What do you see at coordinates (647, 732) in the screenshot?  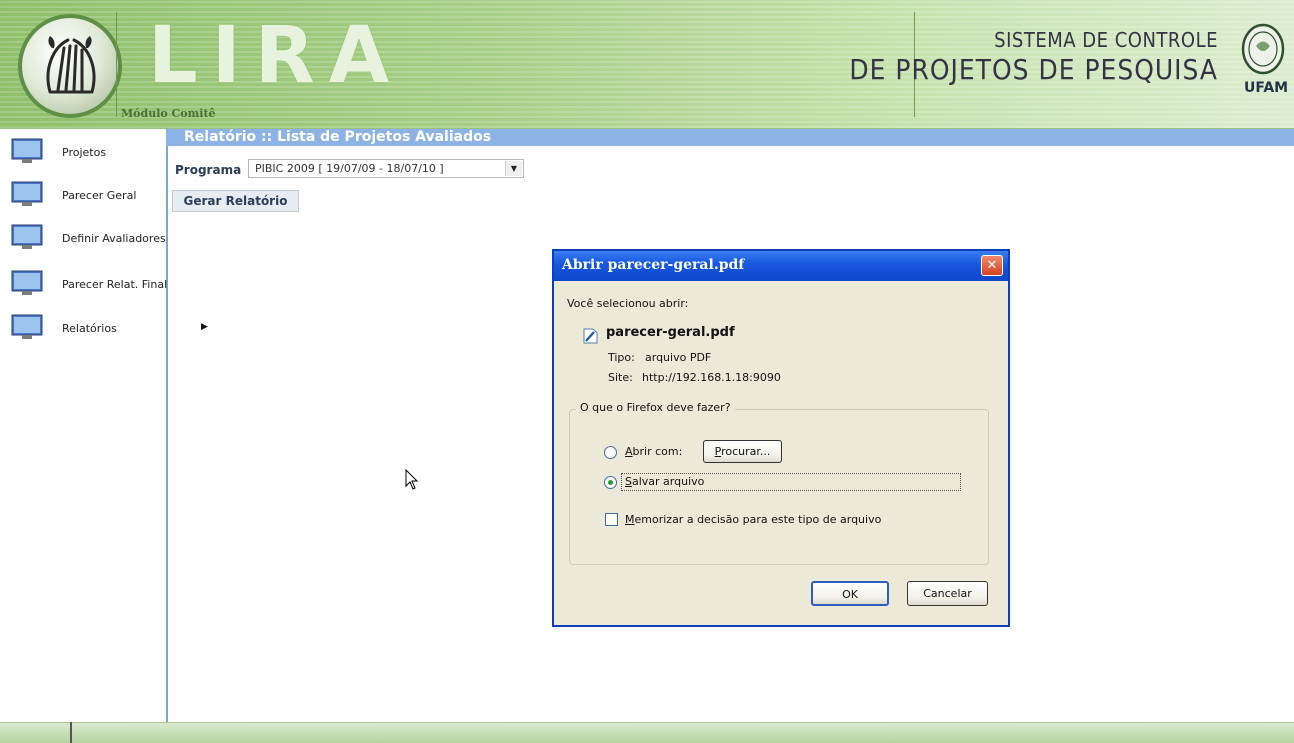 I see `footer-bar` at bounding box center [647, 732].